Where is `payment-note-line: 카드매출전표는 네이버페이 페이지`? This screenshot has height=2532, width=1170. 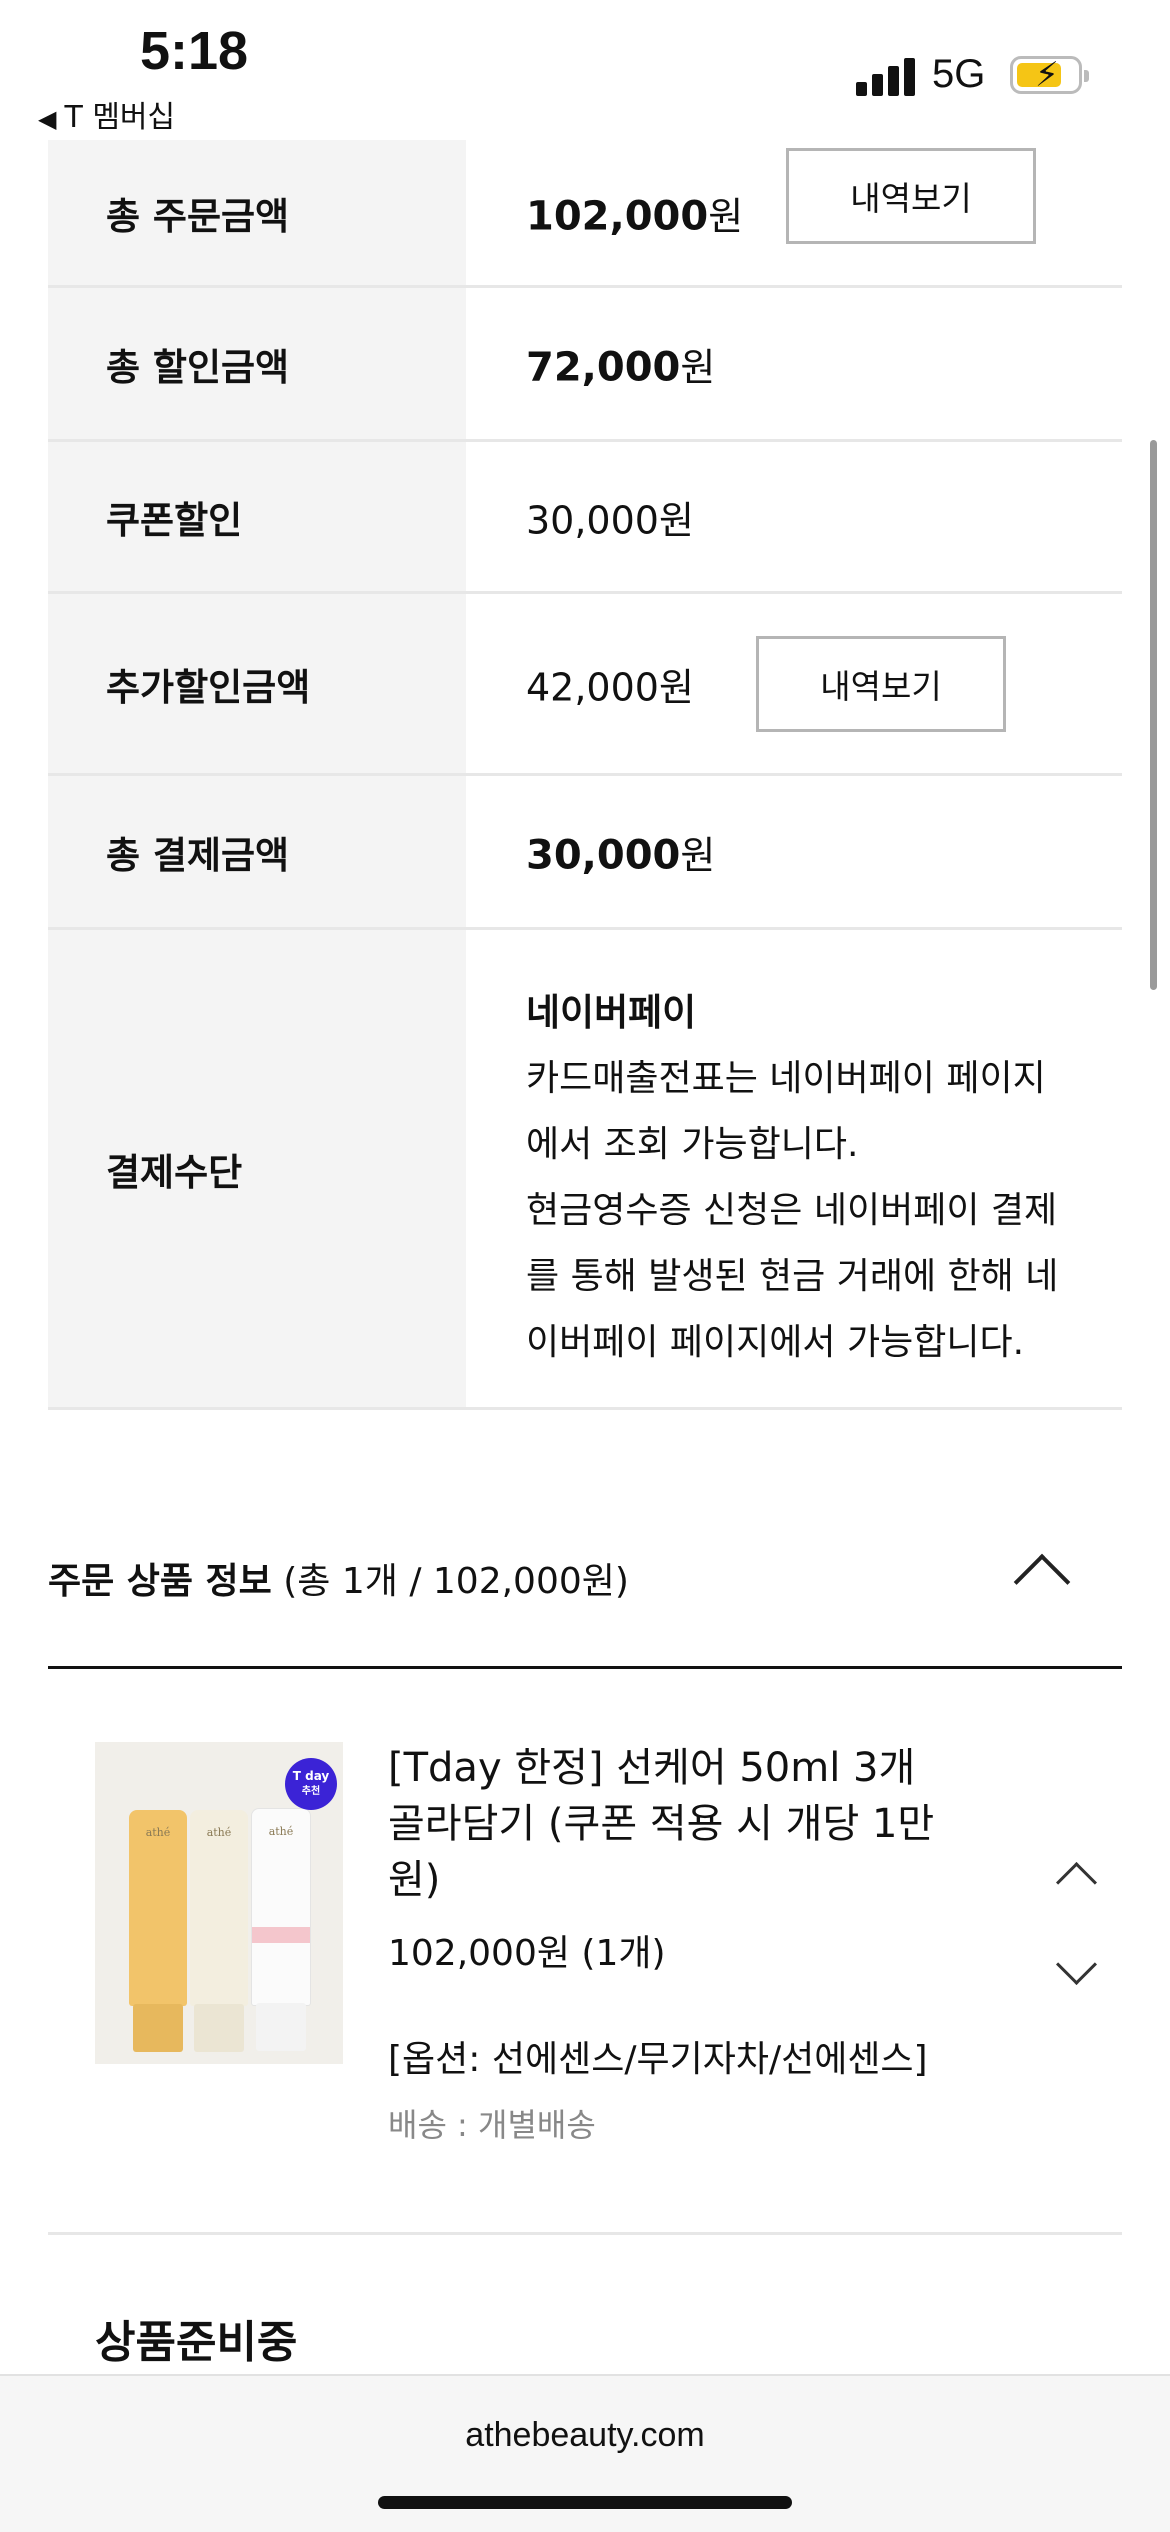 payment-note-line: 카드매출전표는 네이버페이 페이지 is located at coordinates (786, 1078).